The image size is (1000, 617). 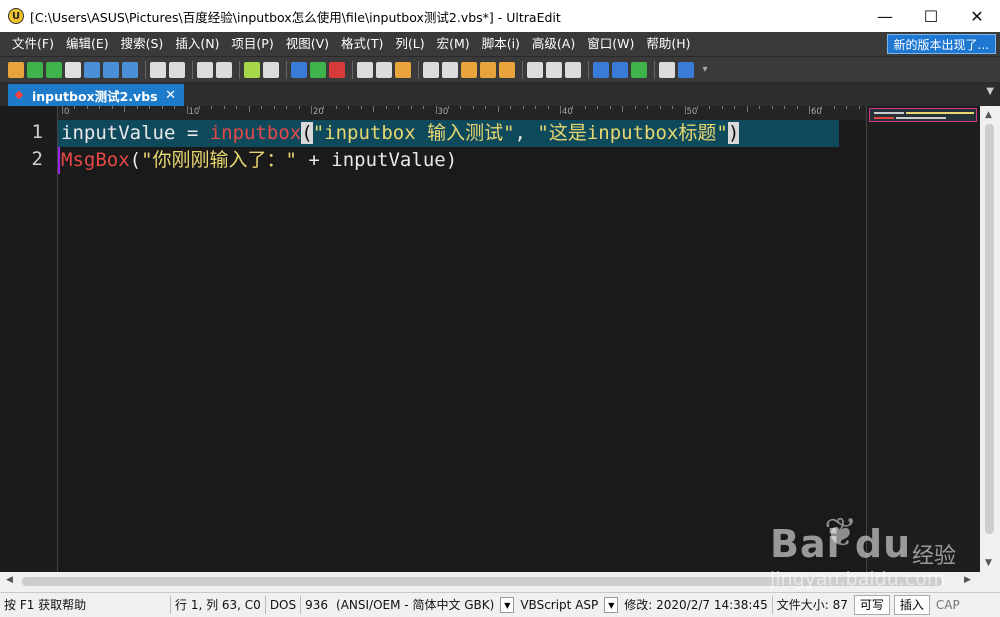 What do you see at coordinates (535, 69) in the screenshot?
I see `window-tile-icon` at bounding box center [535, 69].